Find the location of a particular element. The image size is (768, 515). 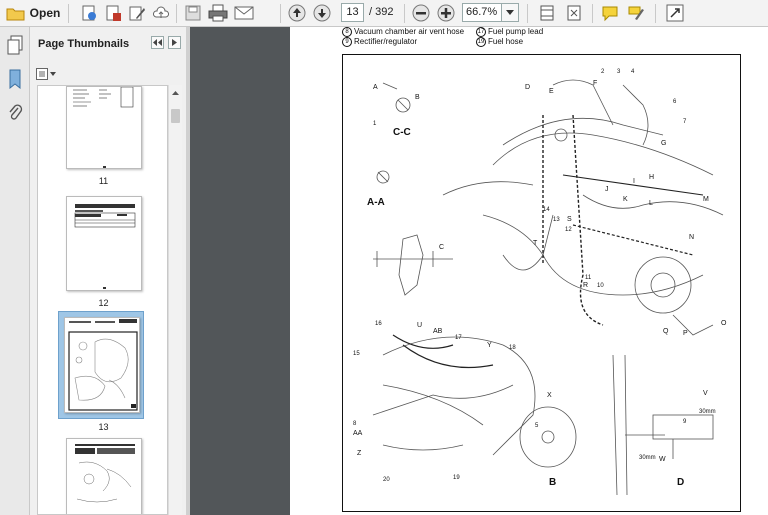

floppy-icon is located at coordinates (193, 13).